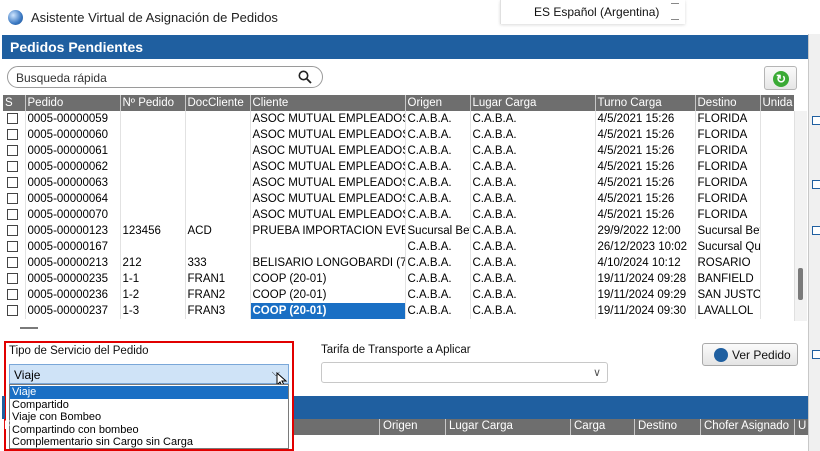 The height and width of the screenshot is (451, 820). I want to click on search-icon, so click(305, 77).